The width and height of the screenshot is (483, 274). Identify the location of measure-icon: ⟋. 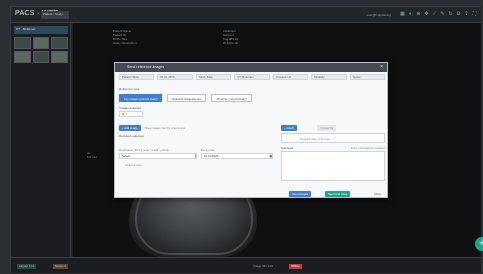
(434, 14).